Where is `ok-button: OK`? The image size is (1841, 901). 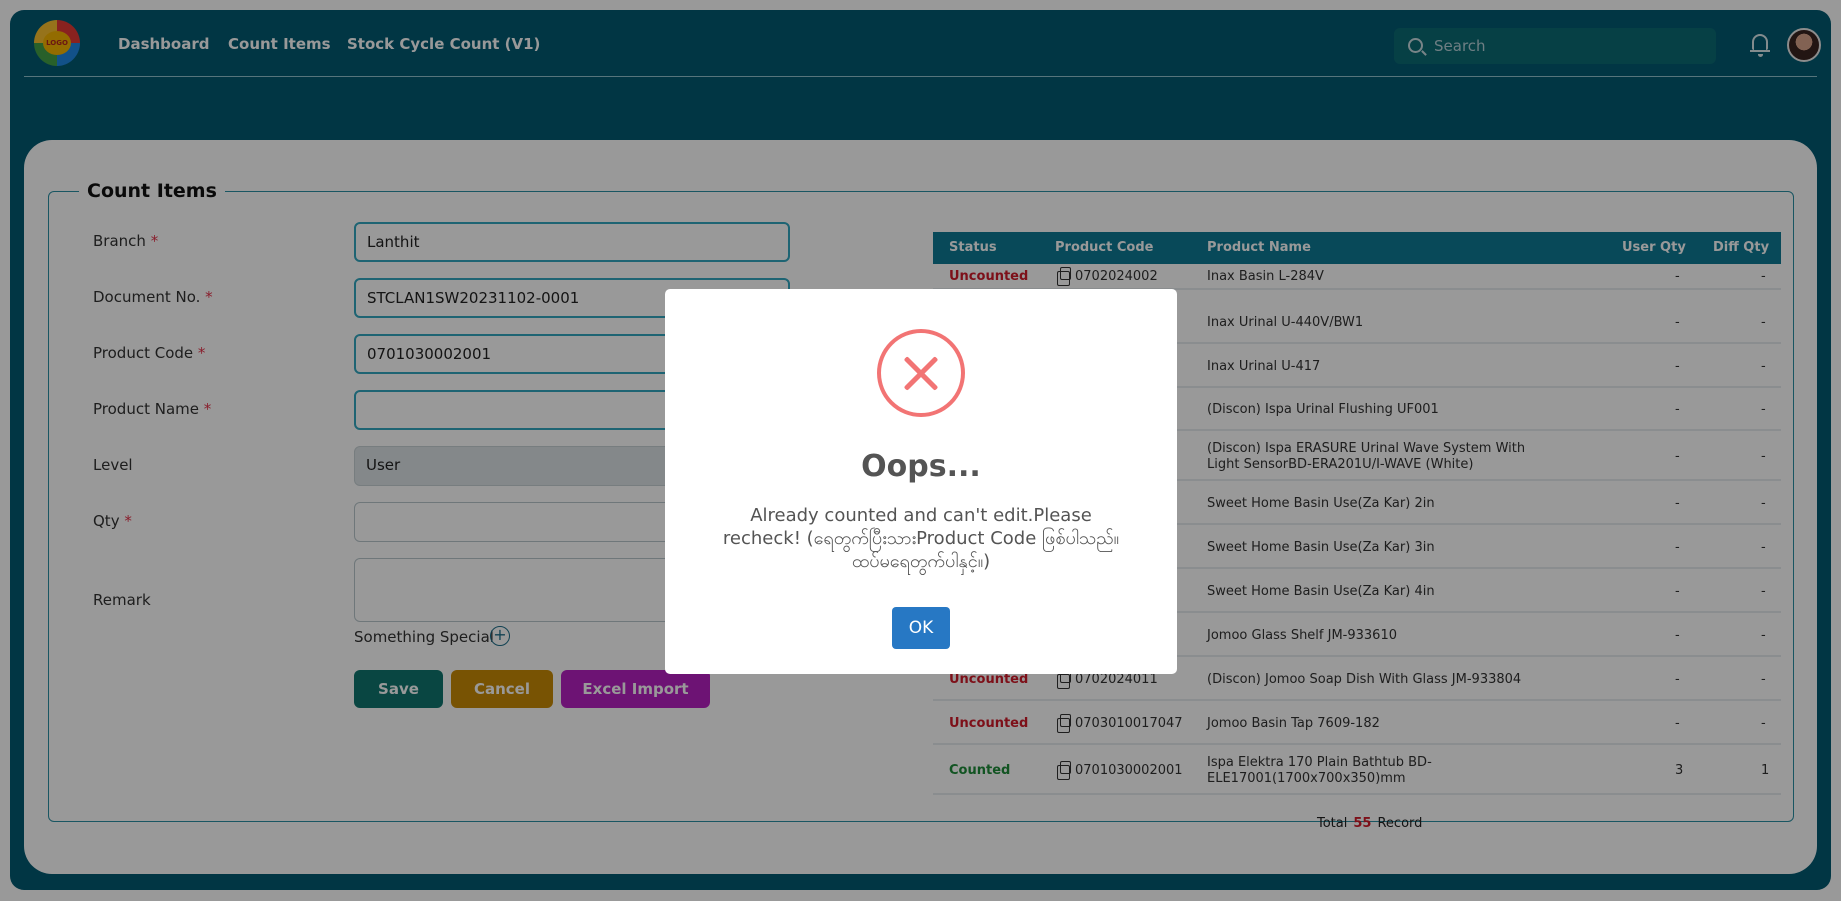 ok-button: OK is located at coordinates (921, 628).